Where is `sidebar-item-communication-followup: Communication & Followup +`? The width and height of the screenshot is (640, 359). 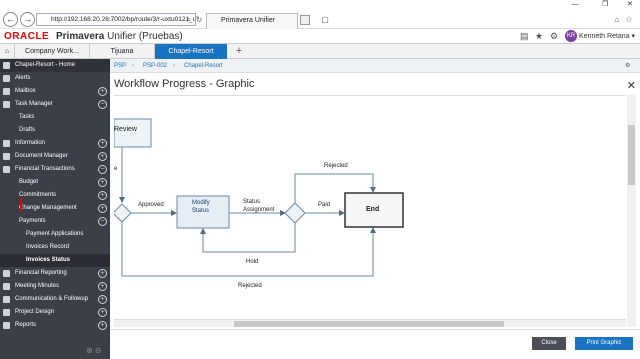 sidebar-item-communication-followup: Communication & Followup + is located at coordinates (55, 299).